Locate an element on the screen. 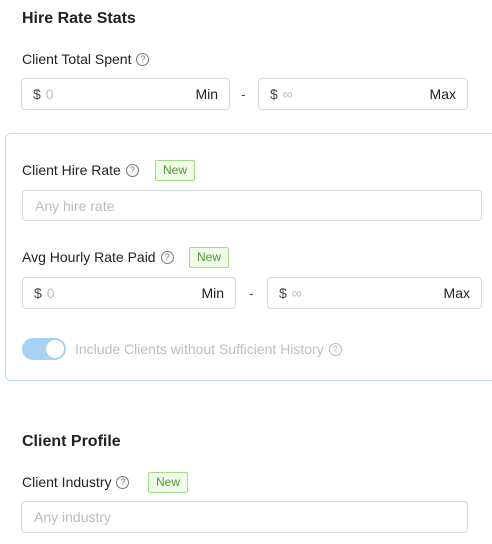 The image size is (492, 544). client-hire-rate-label: Client Hire Rate ? is located at coordinates (80, 170).